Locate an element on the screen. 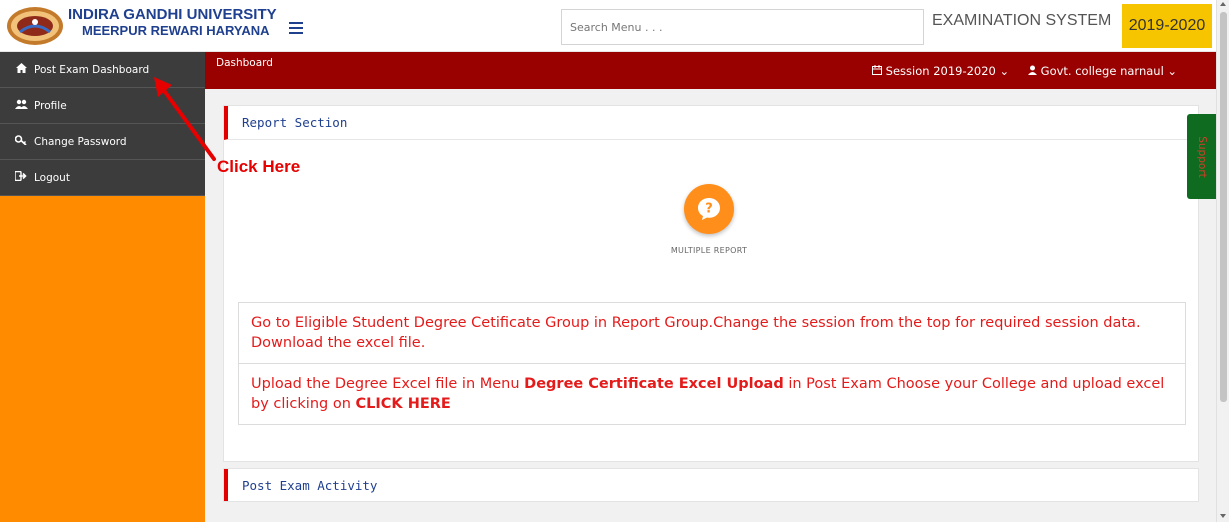  university-logo is located at coordinates (35, 26).